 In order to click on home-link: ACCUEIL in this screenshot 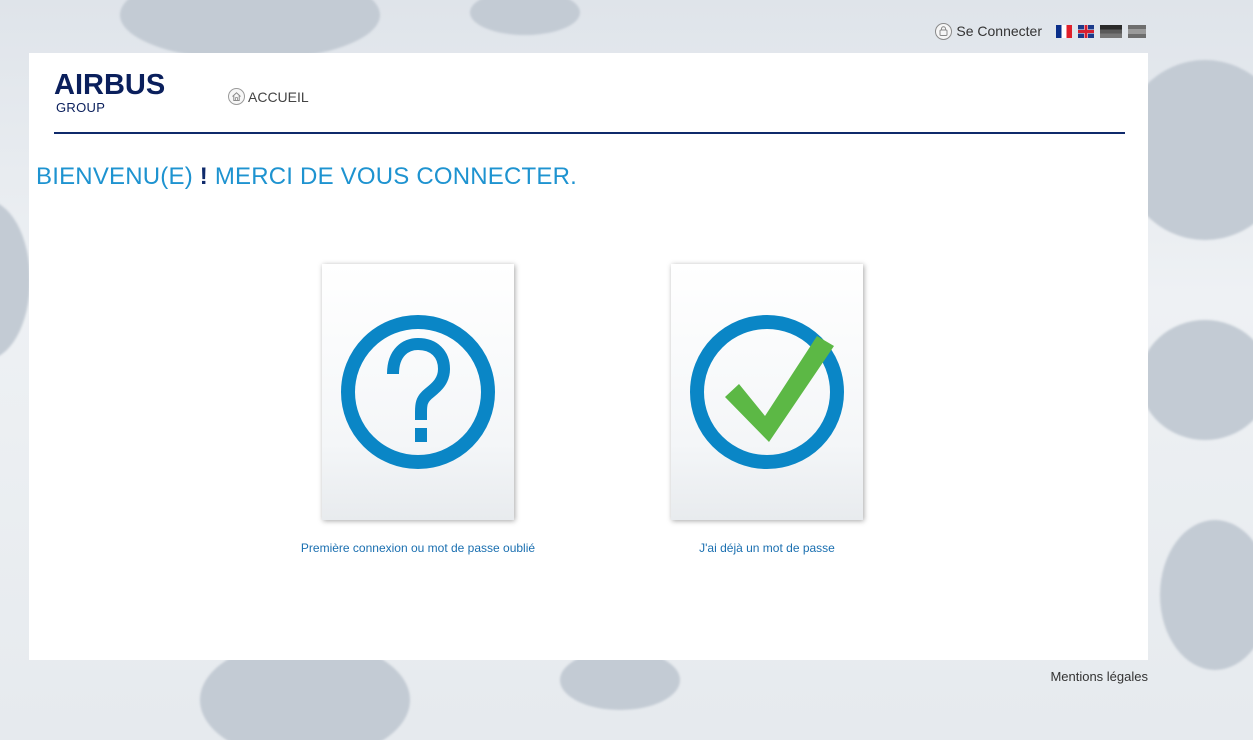, I will do `click(268, 96)`.